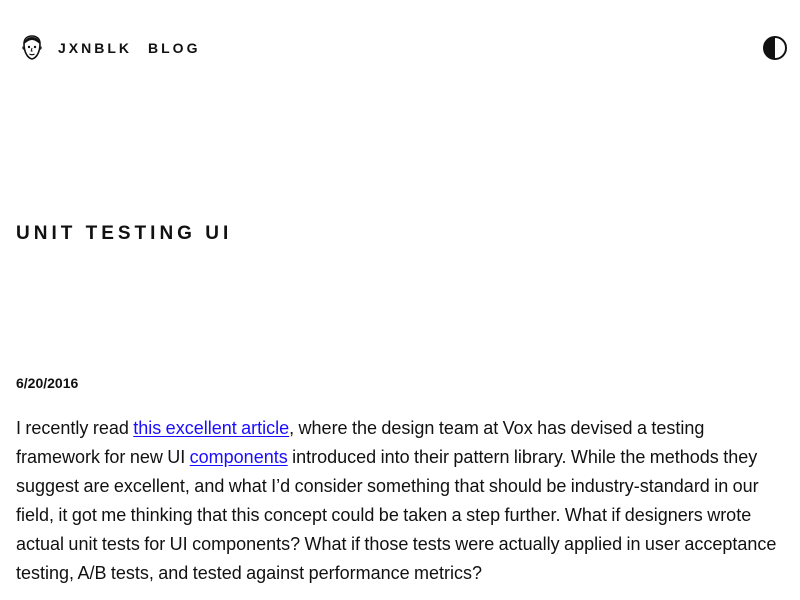 This screenshot has height=600, width=800. I want to click on half-circle-contrast-icon, so click(775, 48).